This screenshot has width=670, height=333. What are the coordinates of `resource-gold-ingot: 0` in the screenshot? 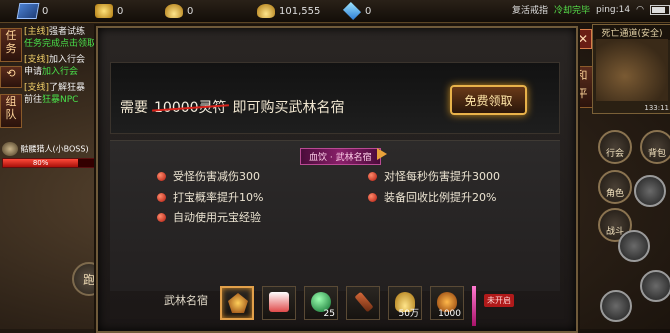 It's located at (179, 11).